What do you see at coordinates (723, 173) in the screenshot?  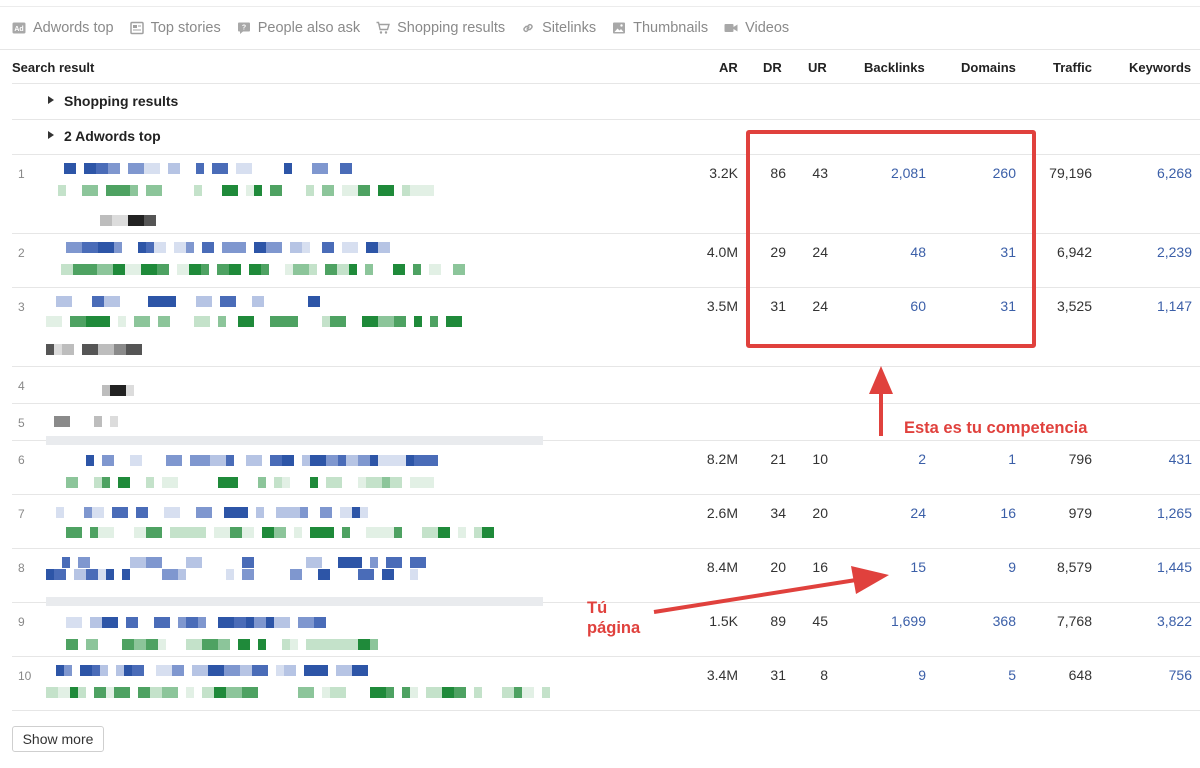 I see `cell-ar: 3.2K` at bounding box center [723, 173].